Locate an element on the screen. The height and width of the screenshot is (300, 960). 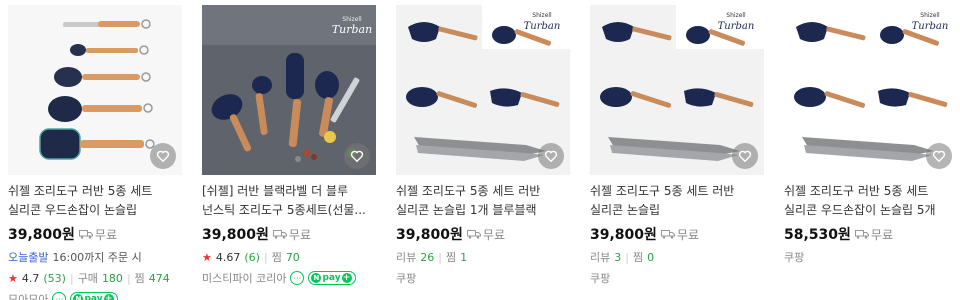
product-image is located at coordinates (95, 90).